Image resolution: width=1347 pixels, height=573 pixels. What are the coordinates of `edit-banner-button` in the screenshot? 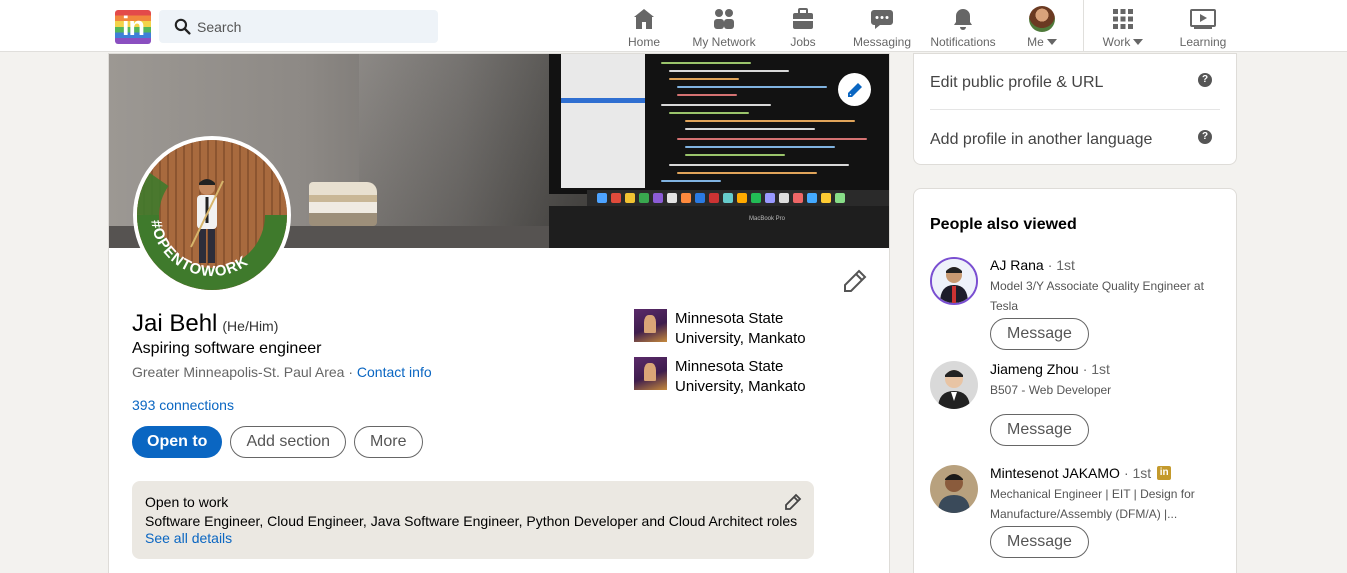 It's located at (854, 89).